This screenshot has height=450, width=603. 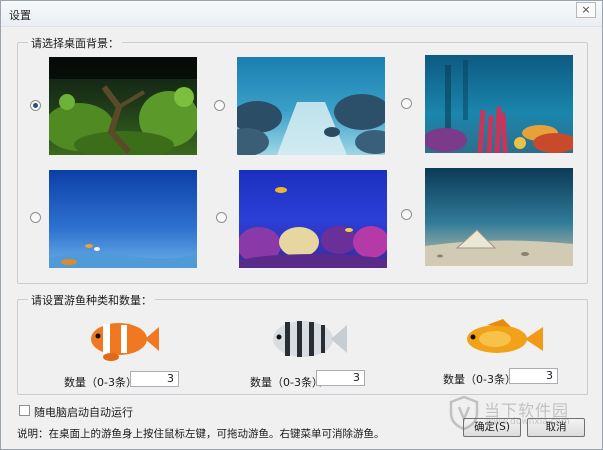 I want to click on background-thumb-deep-blue-sea, so click(x=123, y=219).